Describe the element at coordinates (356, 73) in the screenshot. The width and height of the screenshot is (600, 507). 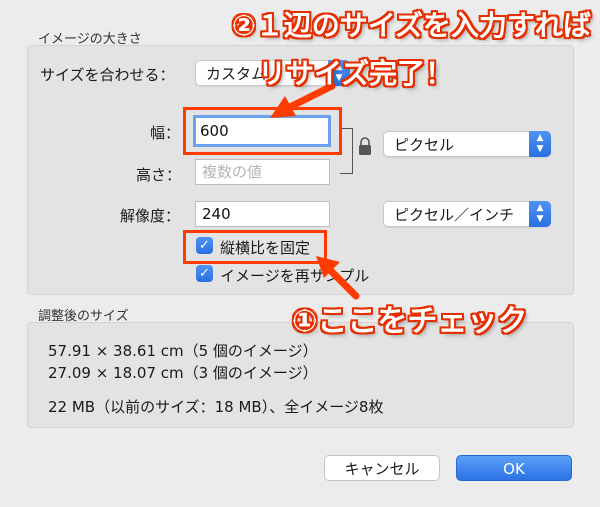
I see `step2-annotation-line2: リサイズ完了！` at that location.